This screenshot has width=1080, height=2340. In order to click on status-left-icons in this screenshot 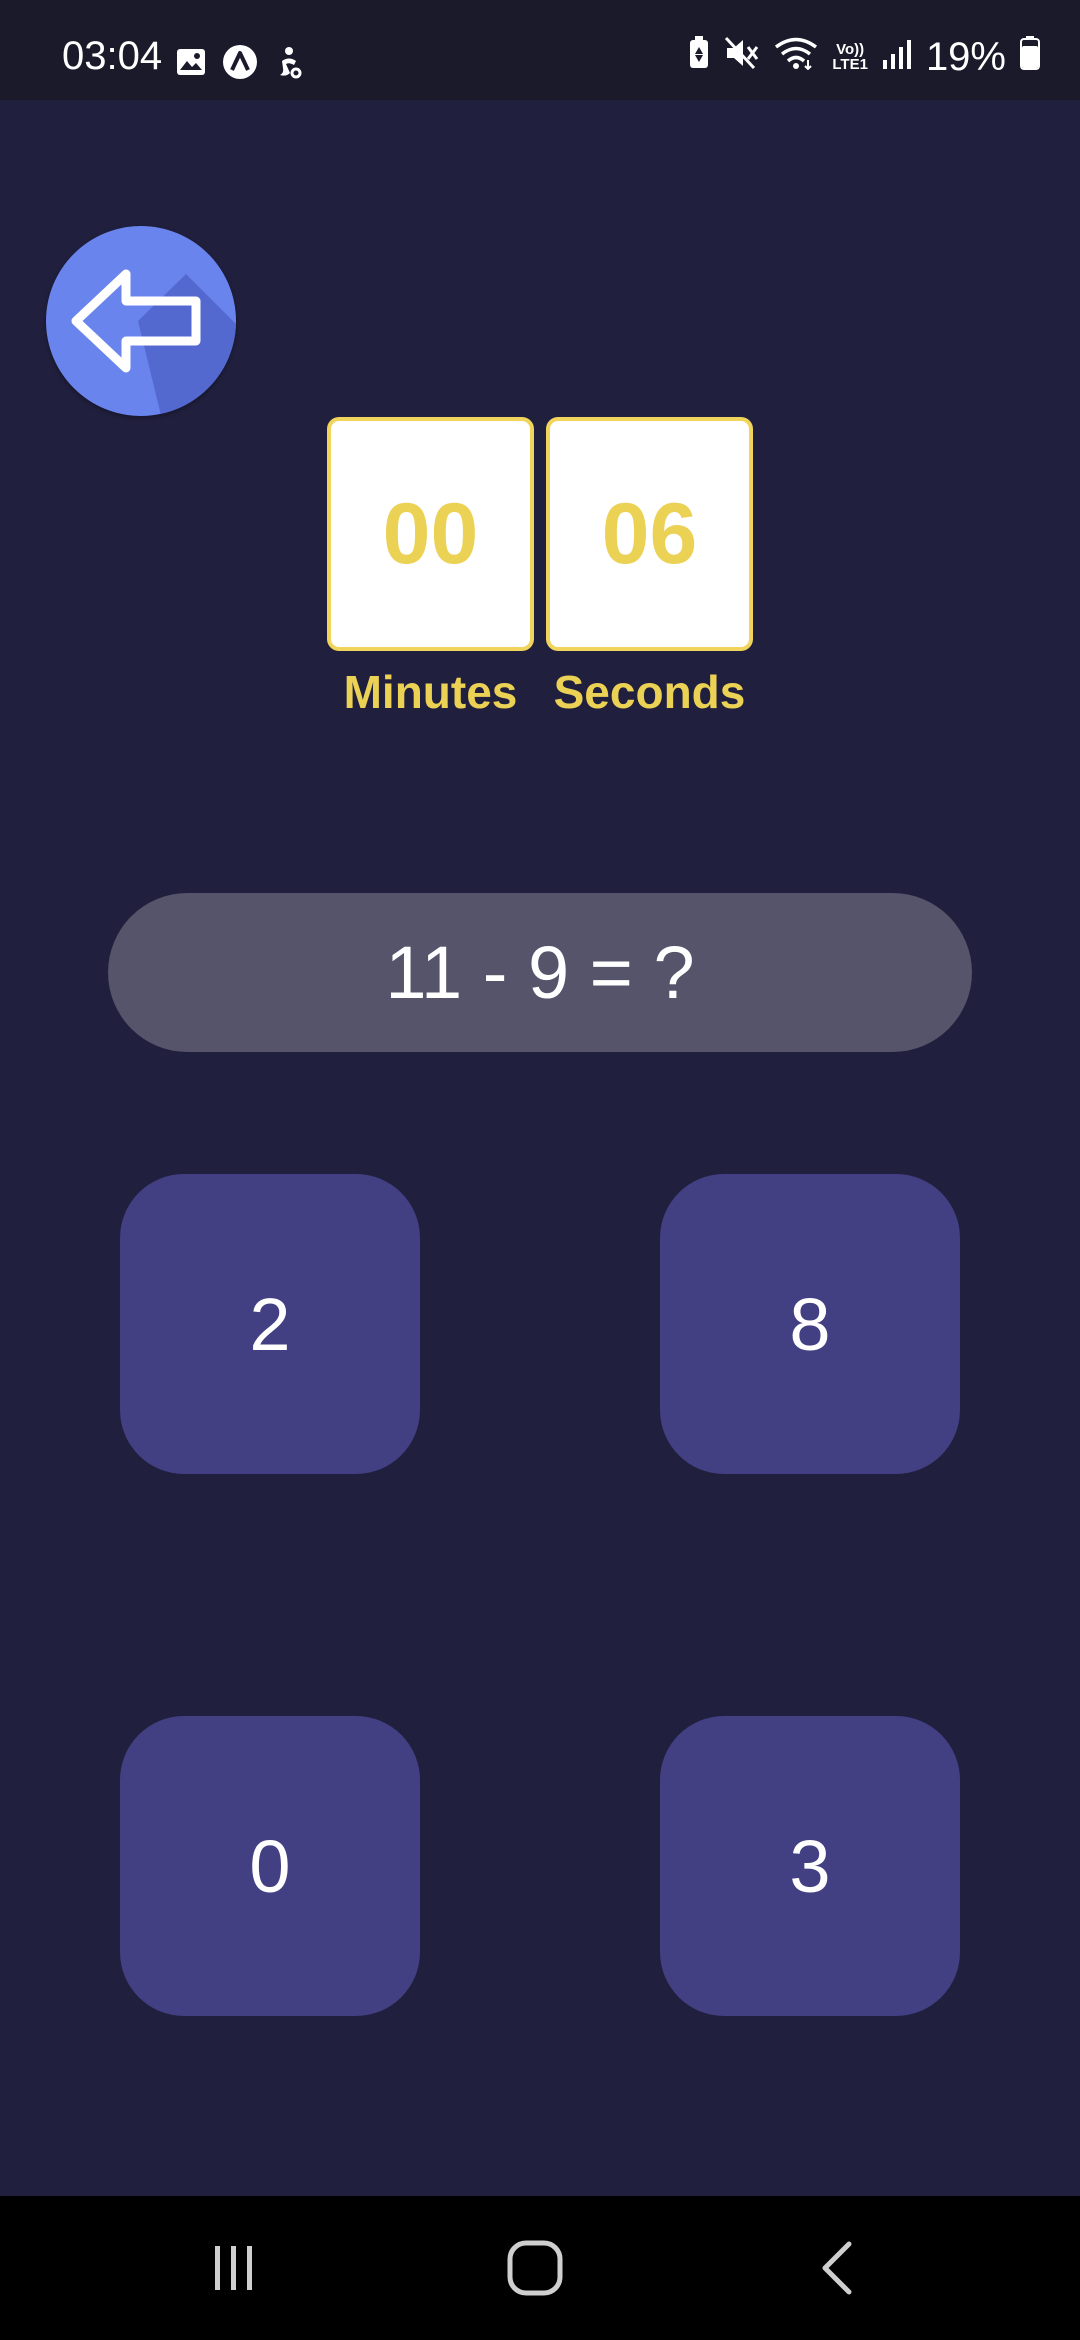, I will do `click(240, 64)`.